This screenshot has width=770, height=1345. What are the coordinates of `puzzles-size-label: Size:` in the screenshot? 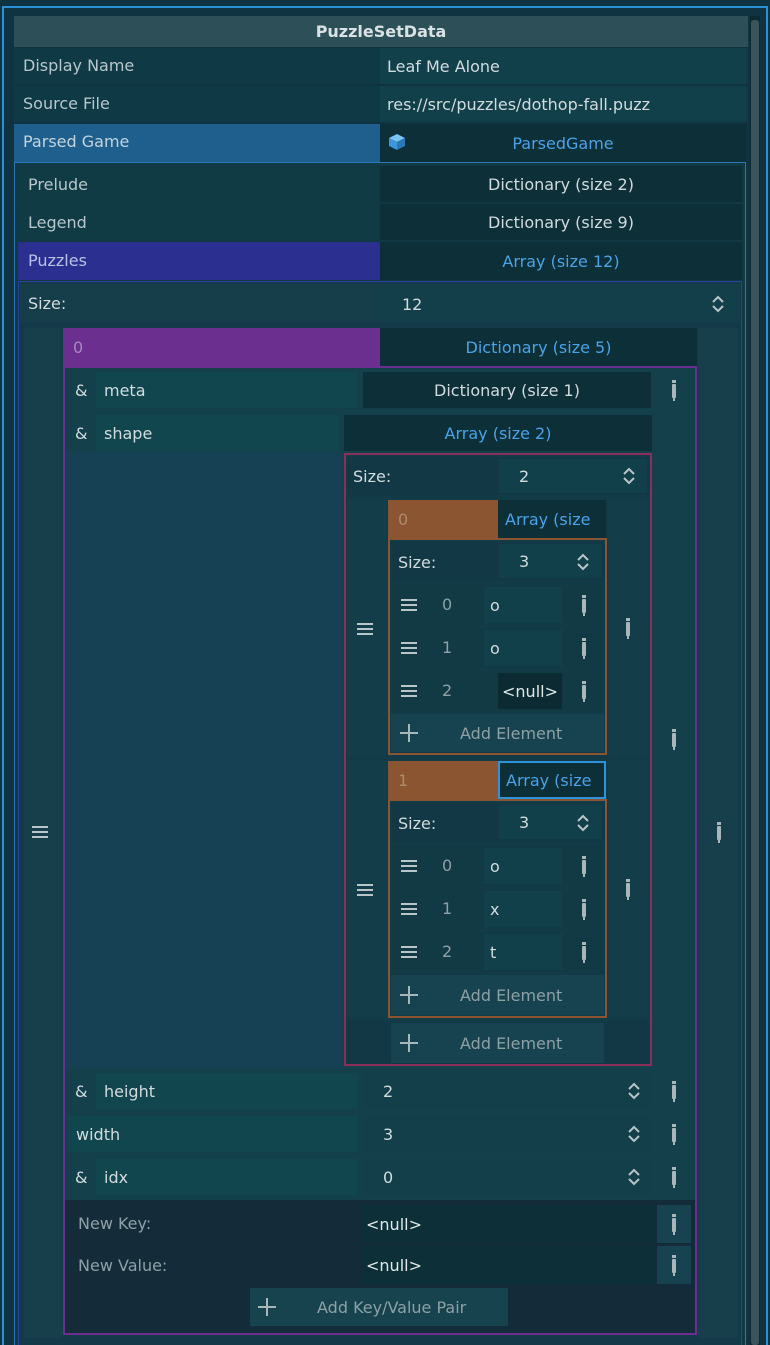 It's located at (47, 303).